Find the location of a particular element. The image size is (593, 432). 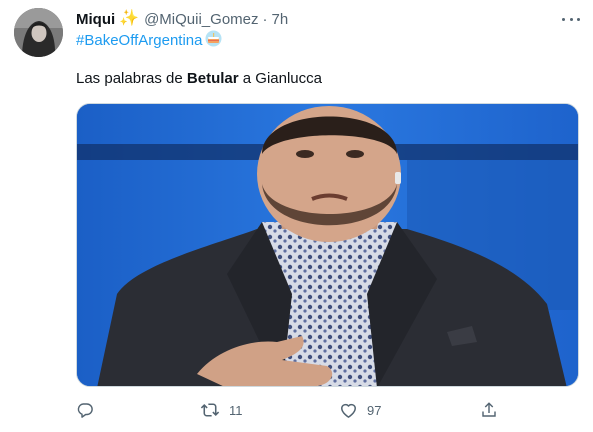

reply-button is located at coordinates (85, 410).